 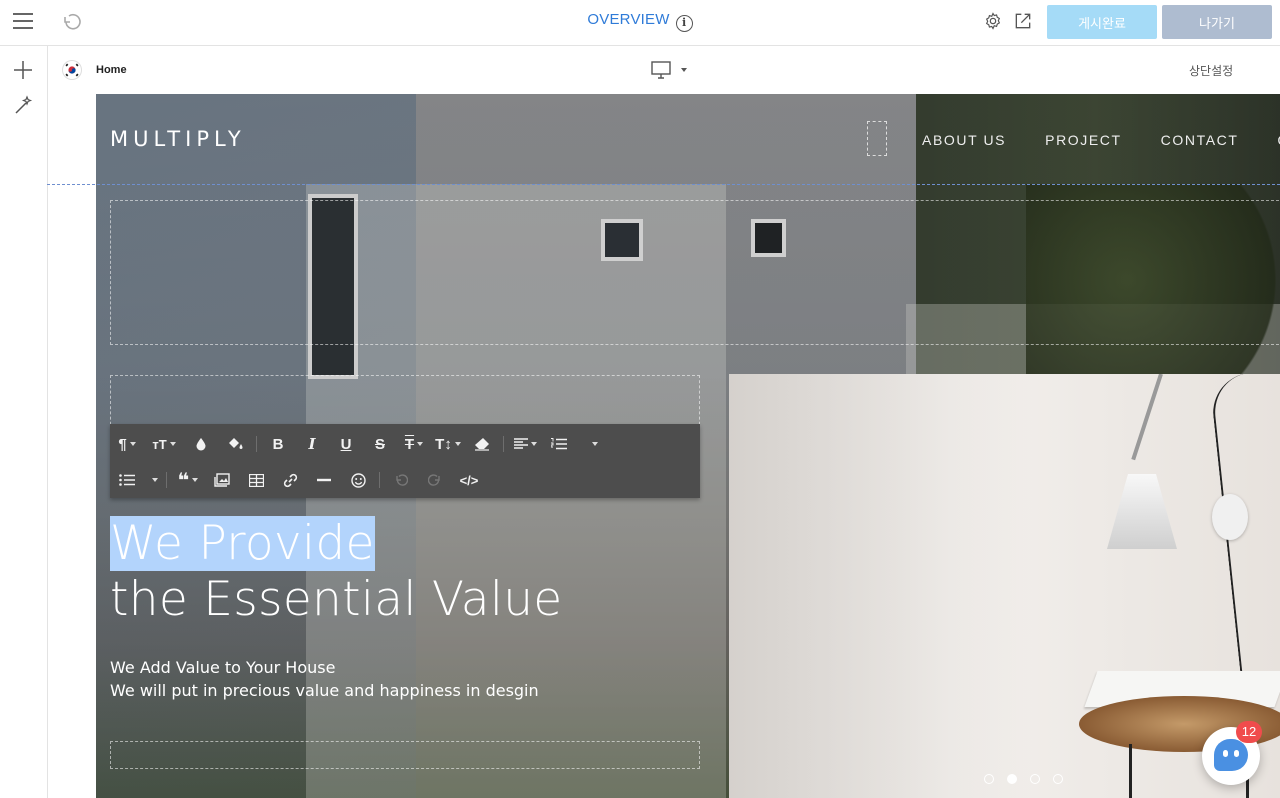 I want to click on gear-icon, so click(x=993, y=21).